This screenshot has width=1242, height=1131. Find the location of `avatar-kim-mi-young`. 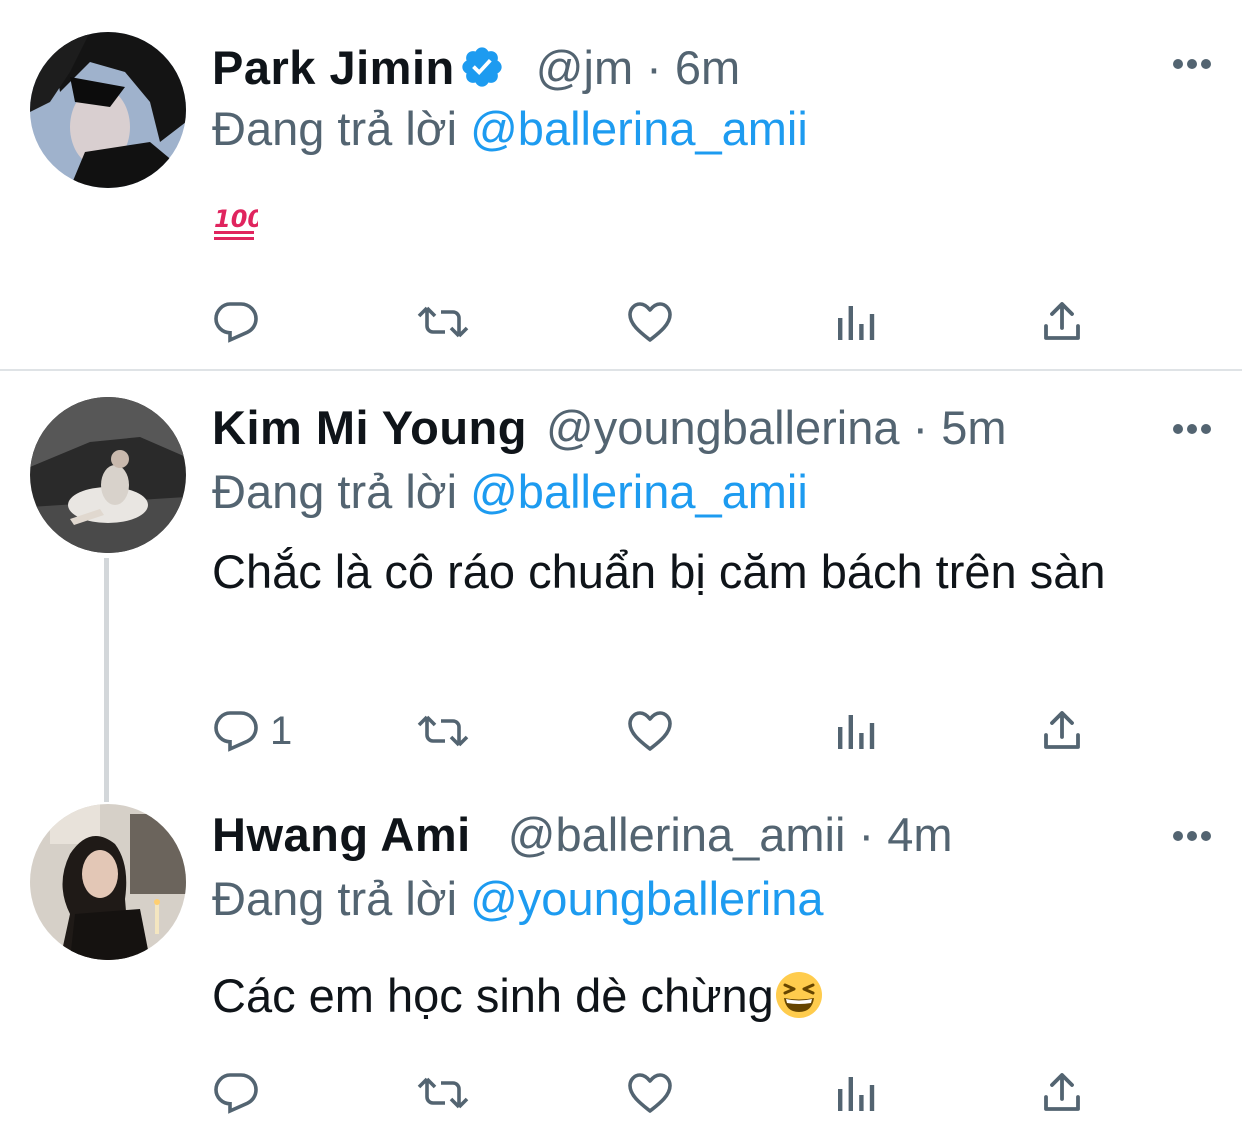

avatar-kim-mi-young is located at coordinates (108, 475).